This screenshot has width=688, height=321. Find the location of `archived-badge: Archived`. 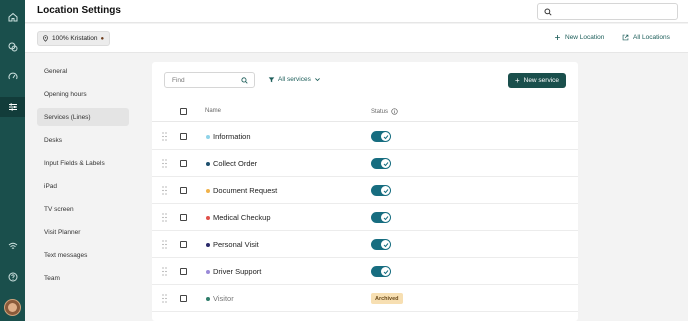

archived-badge: Archived is located at coordinates (387, 298).